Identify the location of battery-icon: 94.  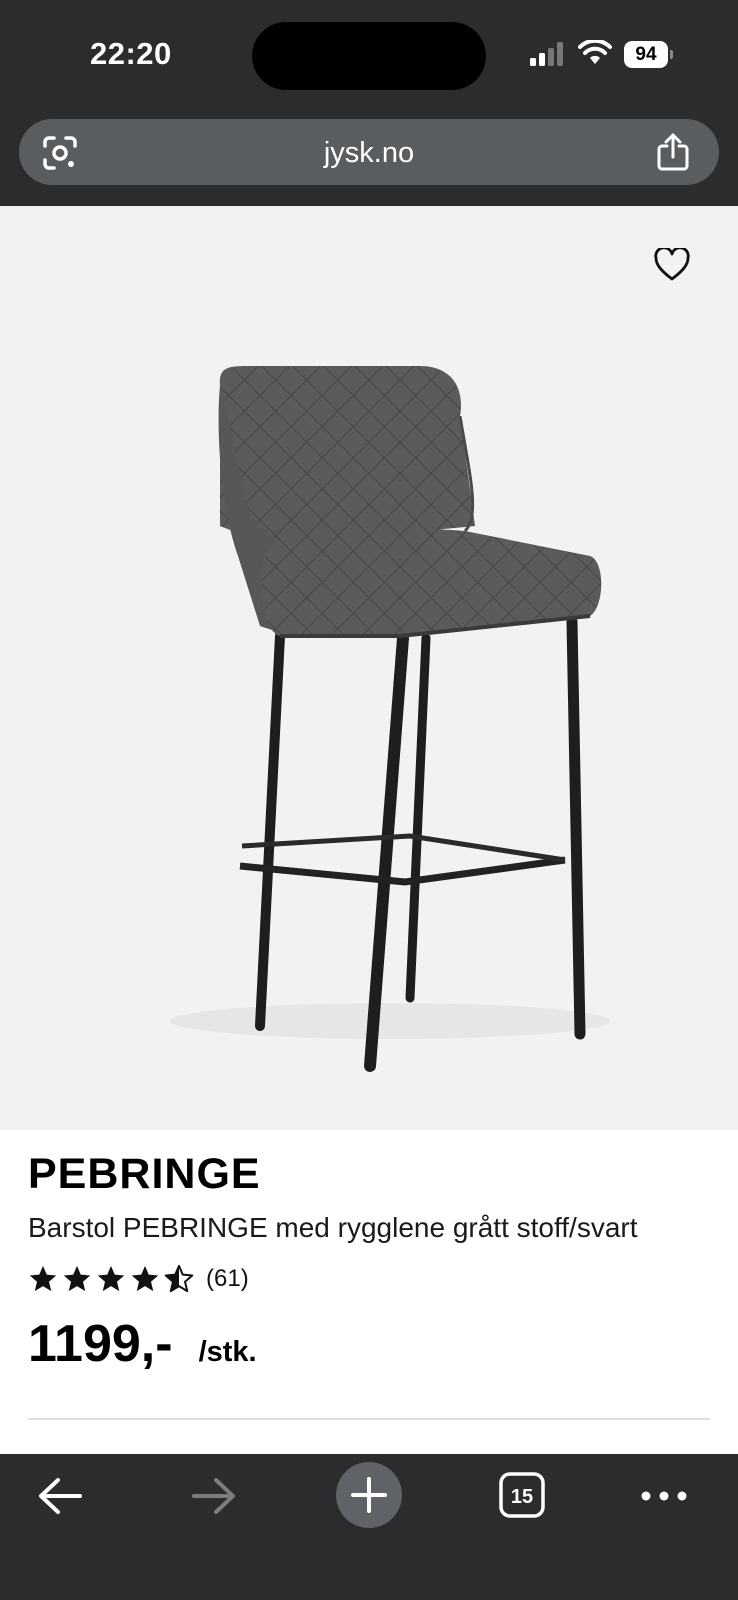
(648, 54).